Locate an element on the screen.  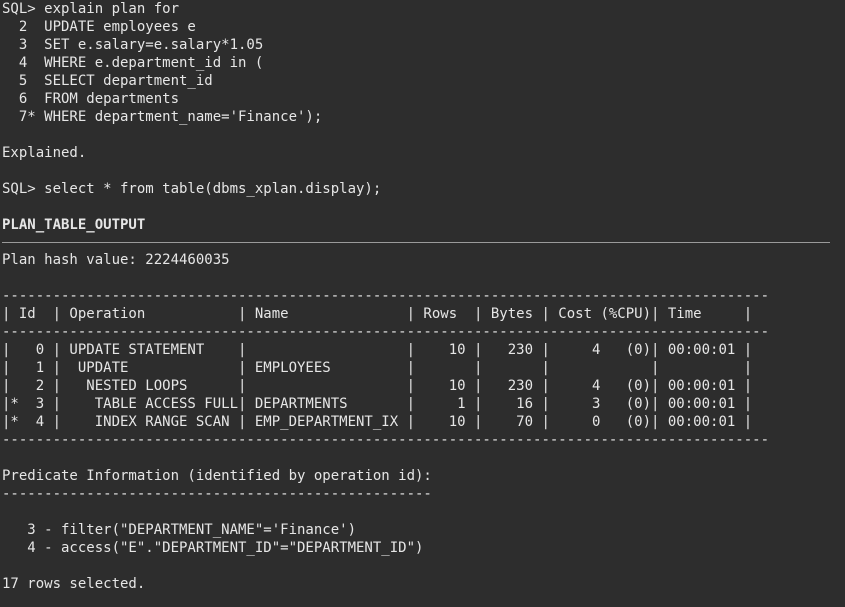
terminal-line: 2 UPDATE employees e is located at coordinates (99, 27).